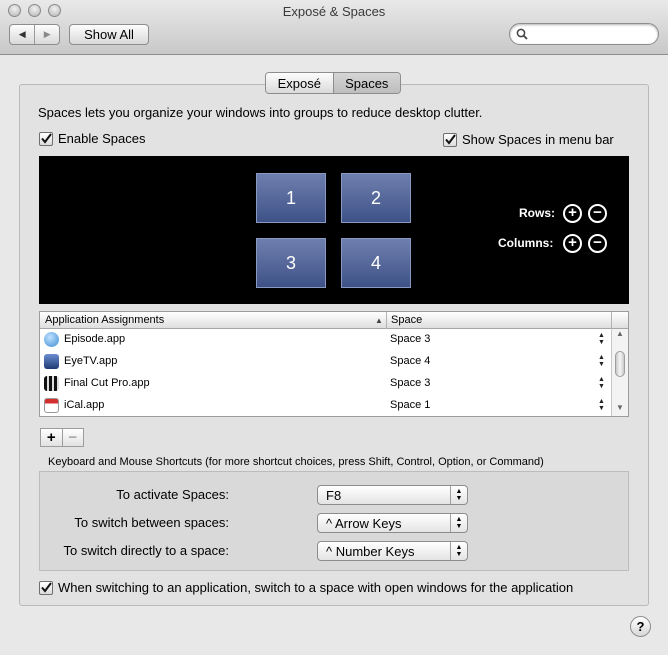 The image size is (668, 655). Describe the element at coordinates (291, 263) in the screenshot. I see `space-3-thumbnail: 3` at that location.